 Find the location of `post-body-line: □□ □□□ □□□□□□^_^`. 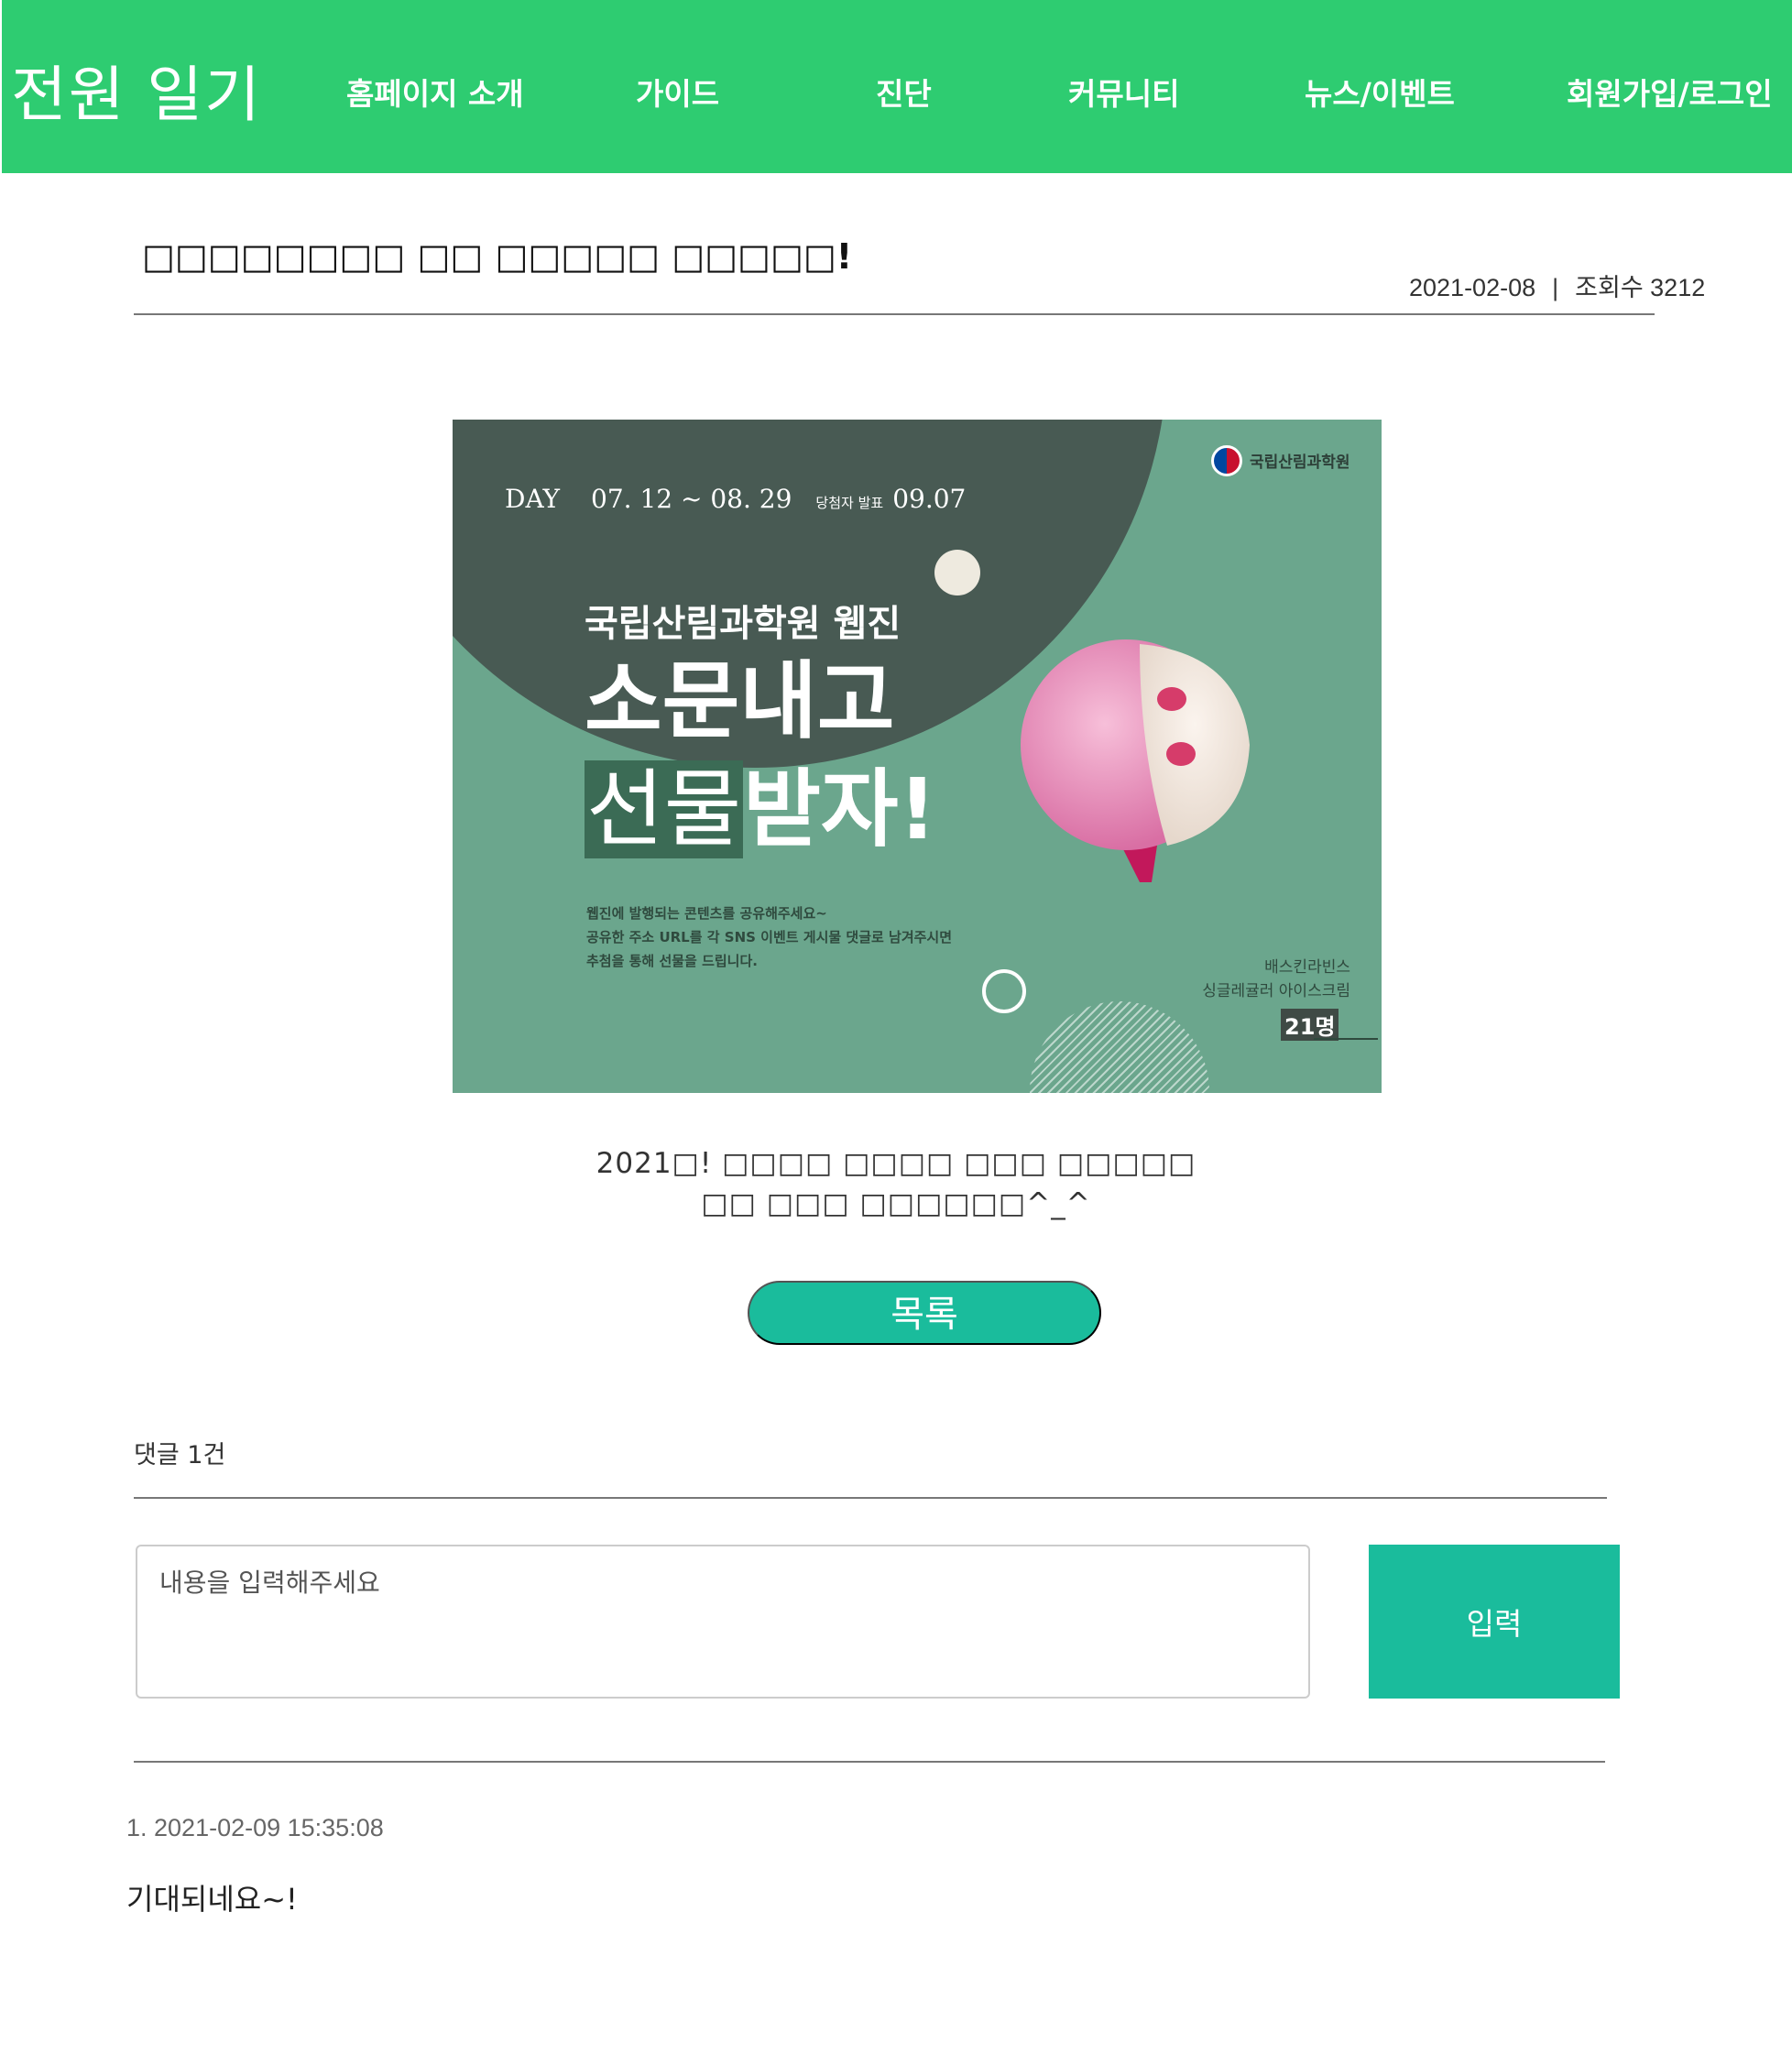

post-body-line: □□ □□□ □□□□□□^_^ is located at coordinates (896, 1203).